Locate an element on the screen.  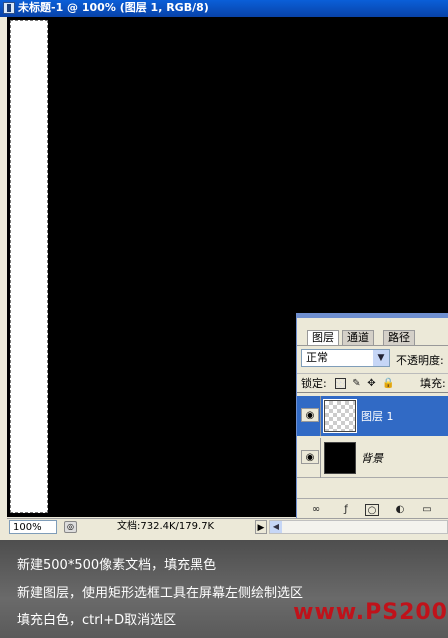
layer-row-background: ◉ 背景 is located at coordinates (372, 458).